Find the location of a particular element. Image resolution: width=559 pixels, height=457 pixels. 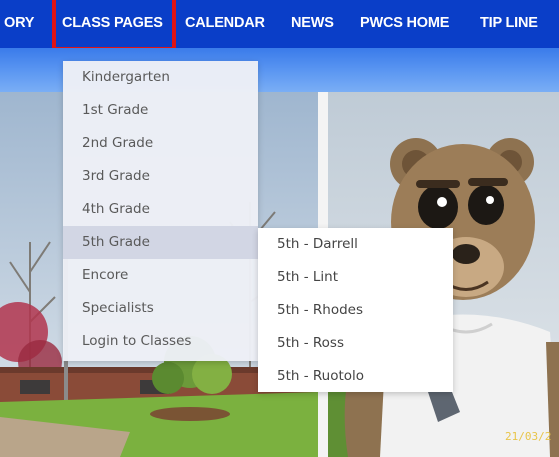

submenu-item-rhodes: 5th - Rhodes is located at coordinates (355, 310).